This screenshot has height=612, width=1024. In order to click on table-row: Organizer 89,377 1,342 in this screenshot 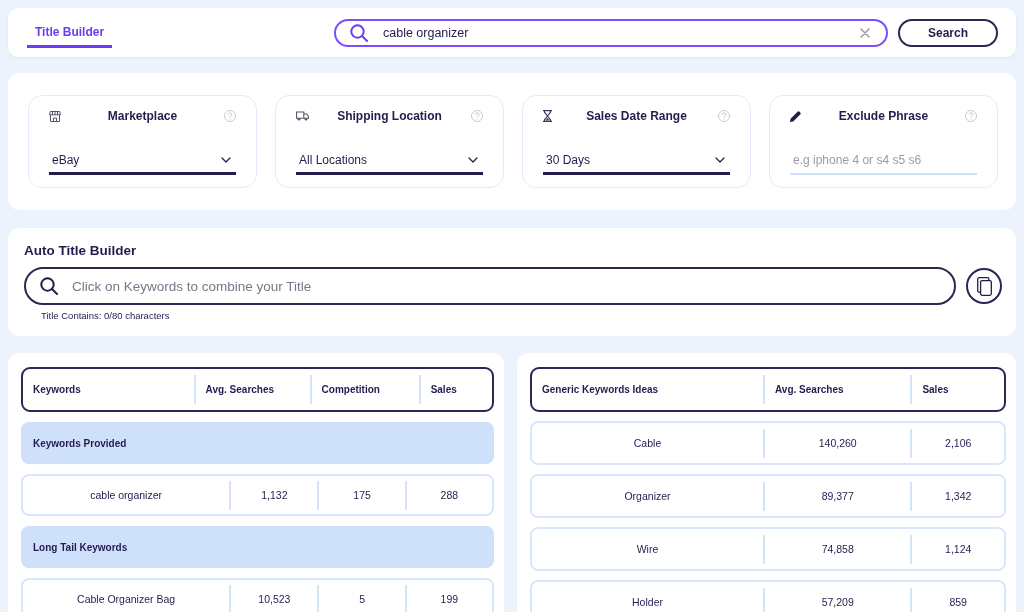, I will do `click(768, 496)`.